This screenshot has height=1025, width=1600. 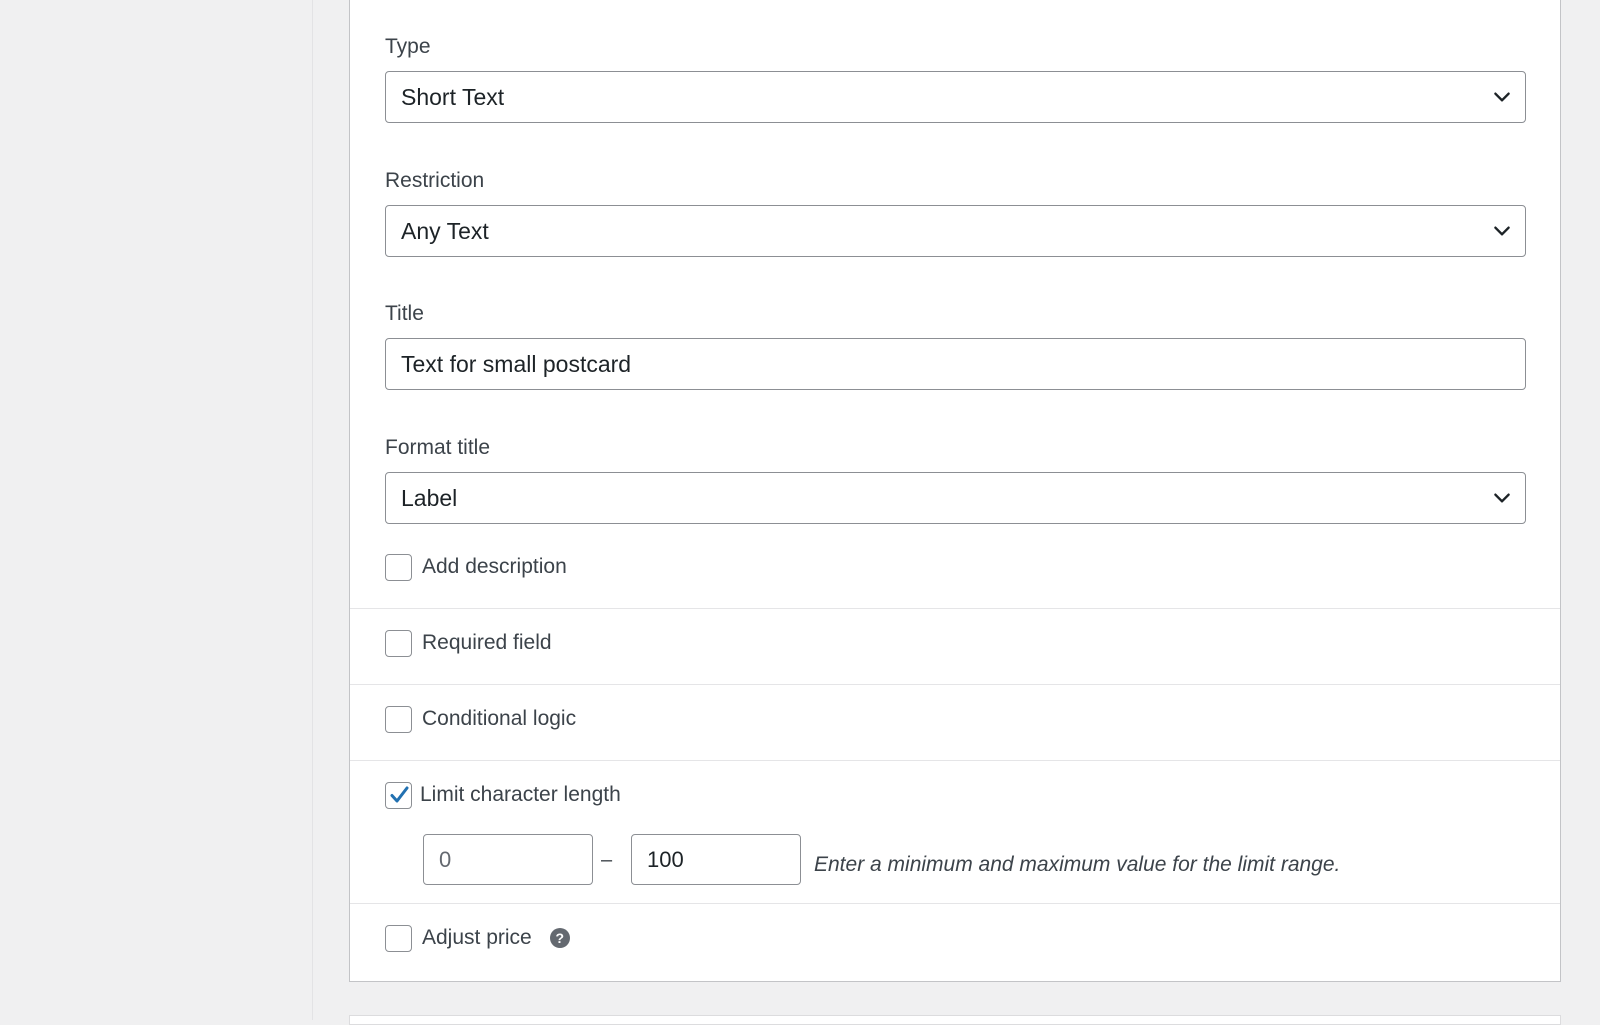 I want to click on limit-max-input: 100, so click(x=716, y=859).